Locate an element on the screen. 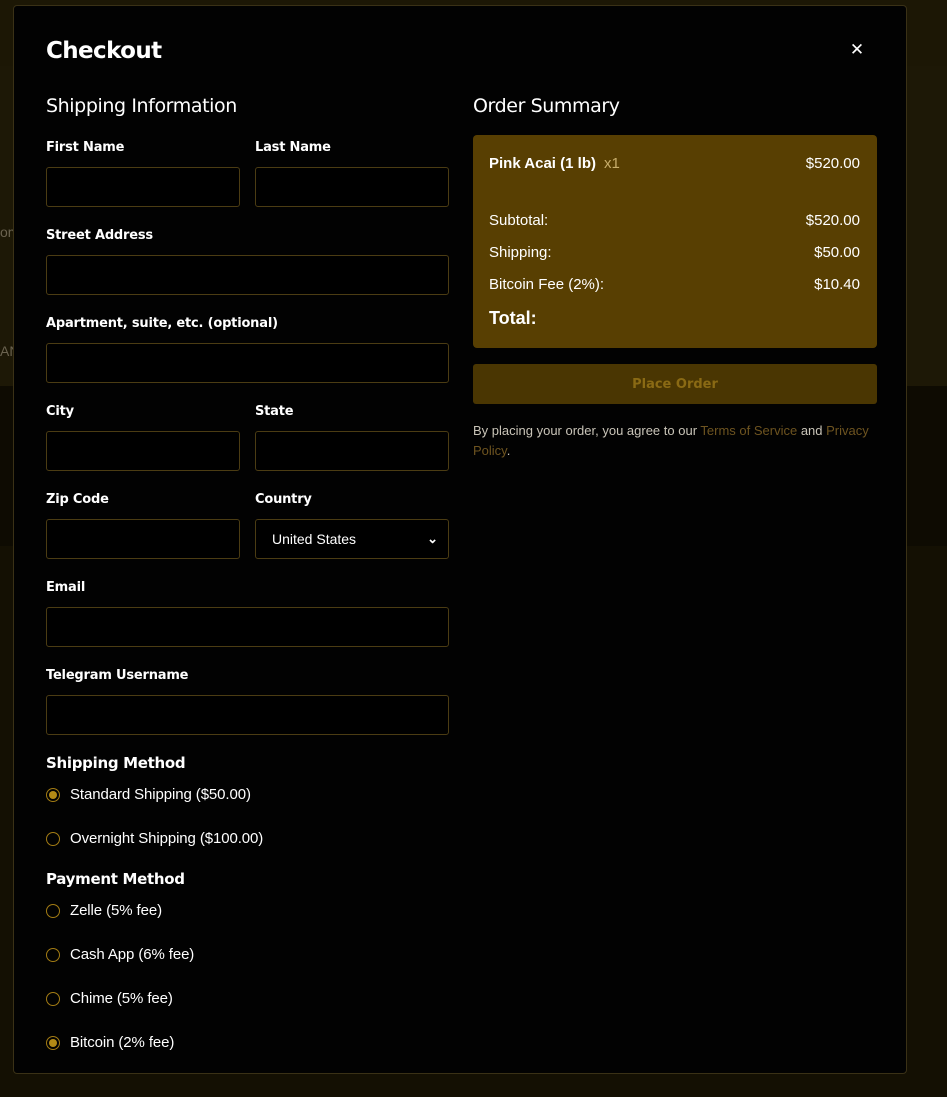  payment-option-cash-app: Cash App (6% fee) is located at coordinates (120, 954).